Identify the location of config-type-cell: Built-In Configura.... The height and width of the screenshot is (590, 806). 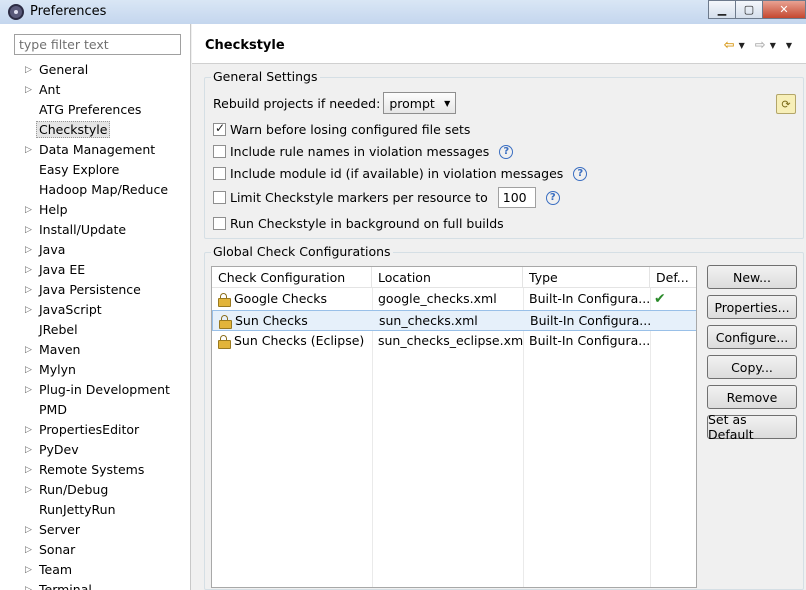
(589, 340).